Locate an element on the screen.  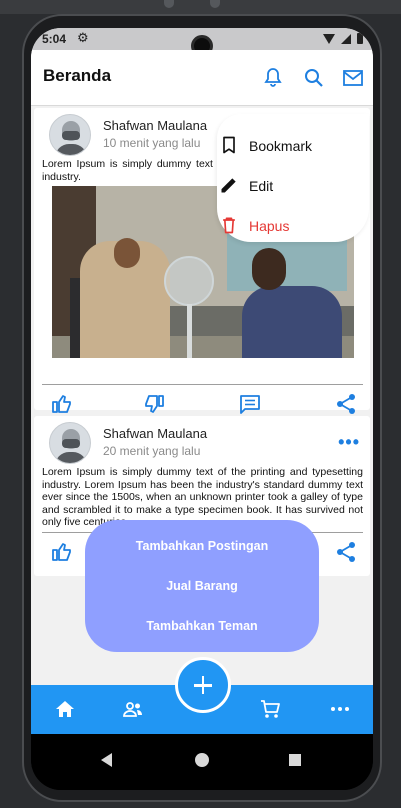
signal-icon is located at coordinates (346, 38).